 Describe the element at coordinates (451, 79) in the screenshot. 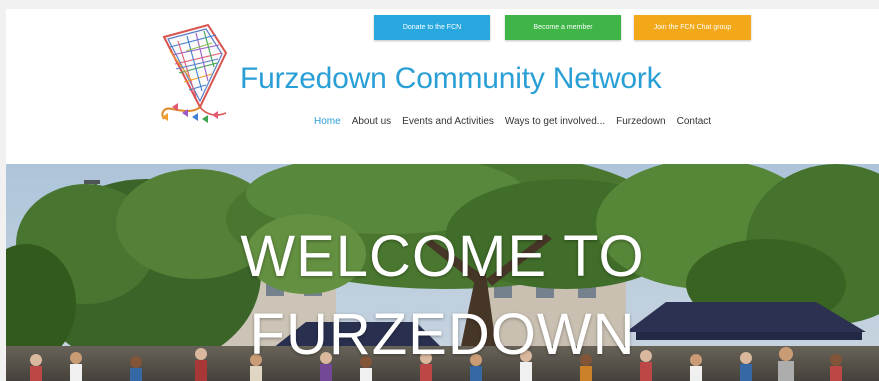

I see `site-title: Furzedown Community Network` at that location.